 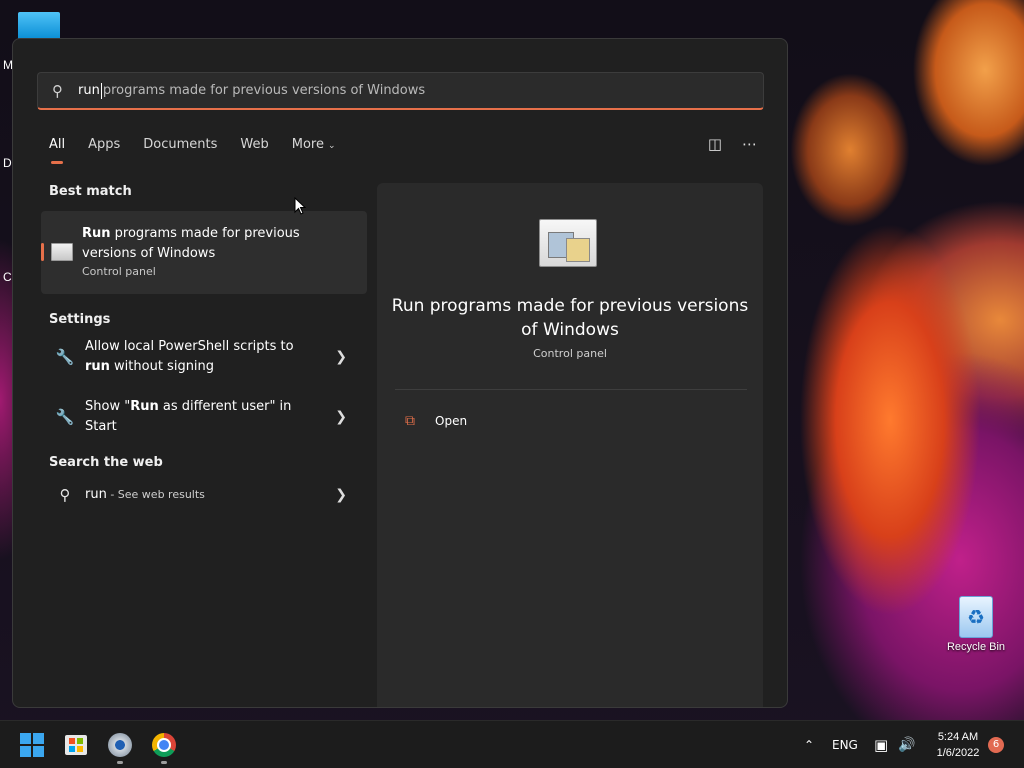 What do you see at coordinates (101, 90) in the screenshot?
I see `text-caret` at bounding box center [101, 90].